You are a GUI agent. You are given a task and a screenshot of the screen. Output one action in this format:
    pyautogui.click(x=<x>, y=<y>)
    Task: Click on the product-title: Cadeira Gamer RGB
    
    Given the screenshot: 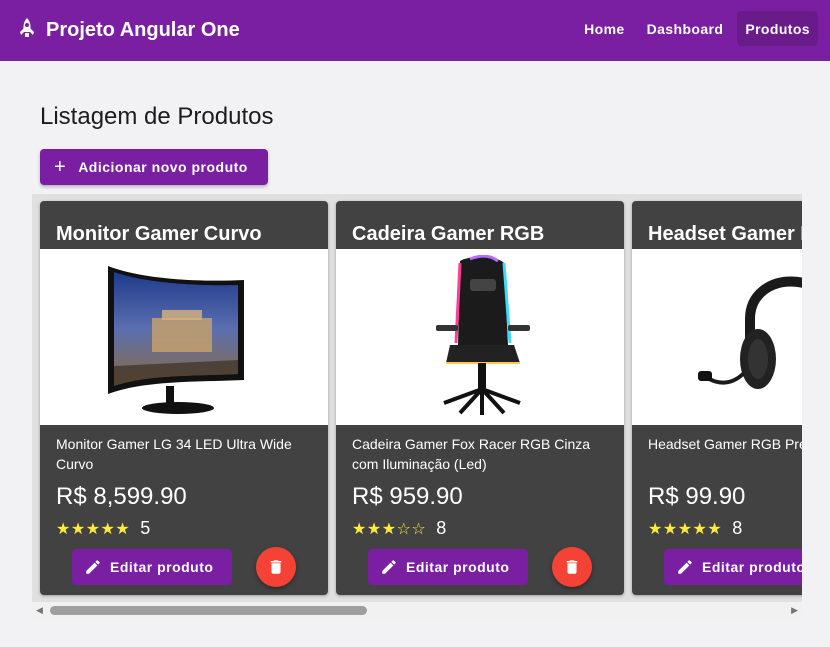 What is the action you would take?
    pyautogui.click(x=448, y=234)
    